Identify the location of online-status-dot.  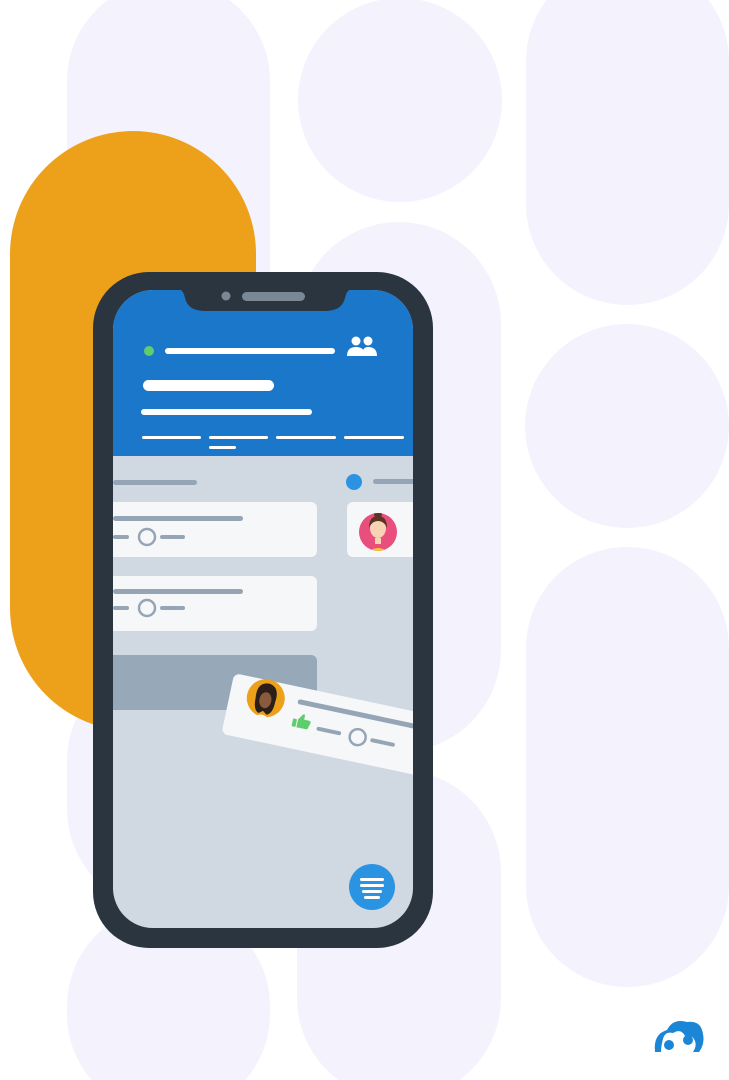
(149, 351).